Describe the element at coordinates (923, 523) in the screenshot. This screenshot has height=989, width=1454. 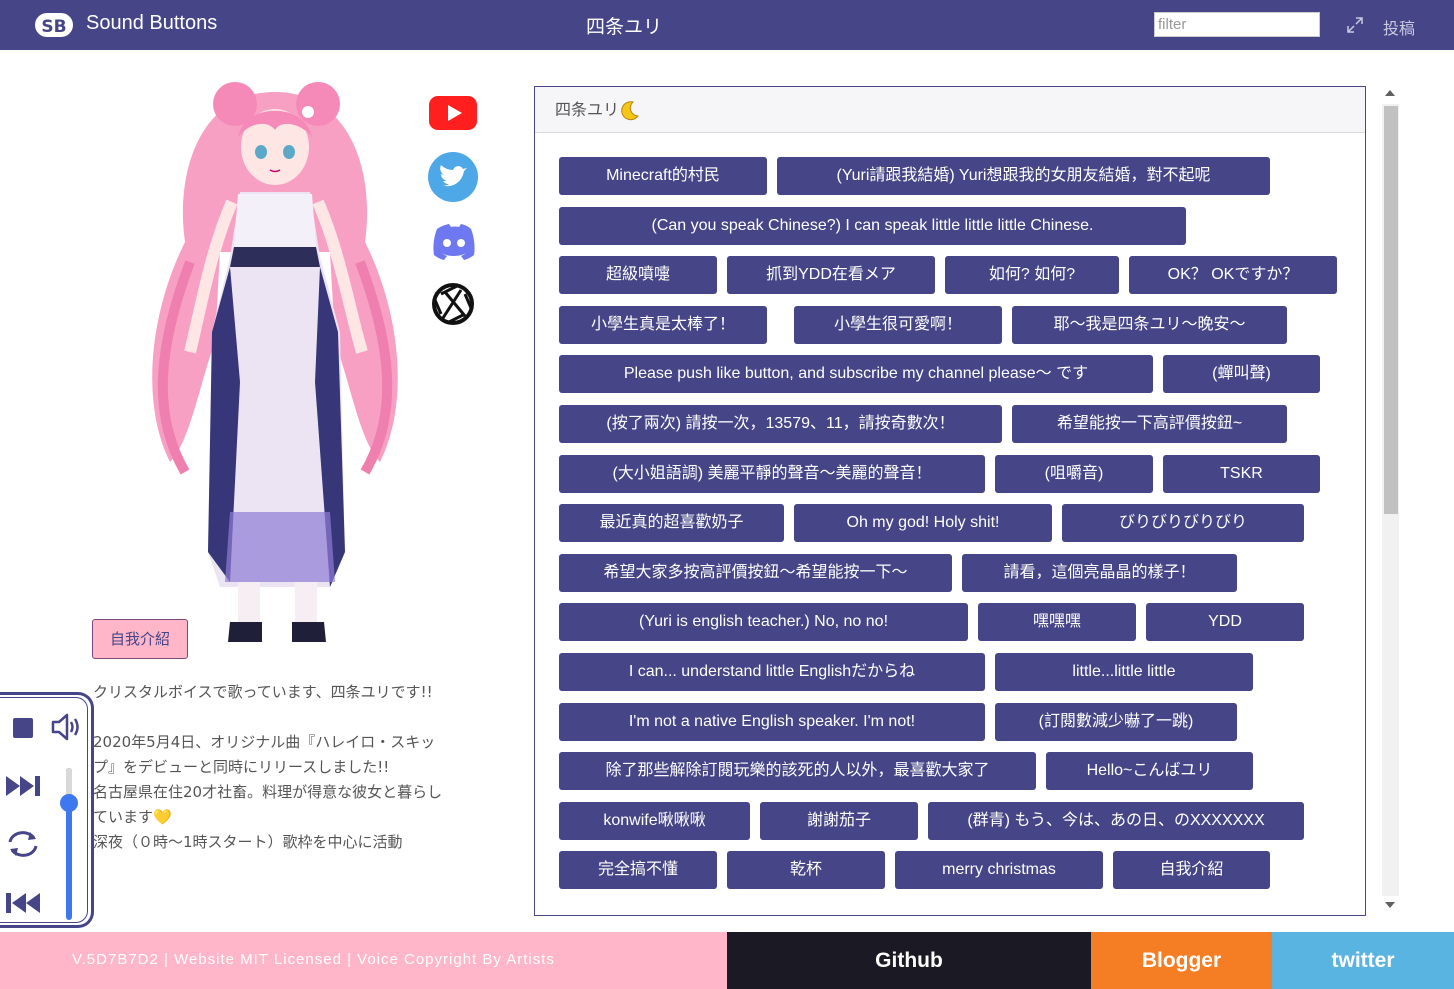
I see `sound-button: Oh my god! Holy shit!` at that location.